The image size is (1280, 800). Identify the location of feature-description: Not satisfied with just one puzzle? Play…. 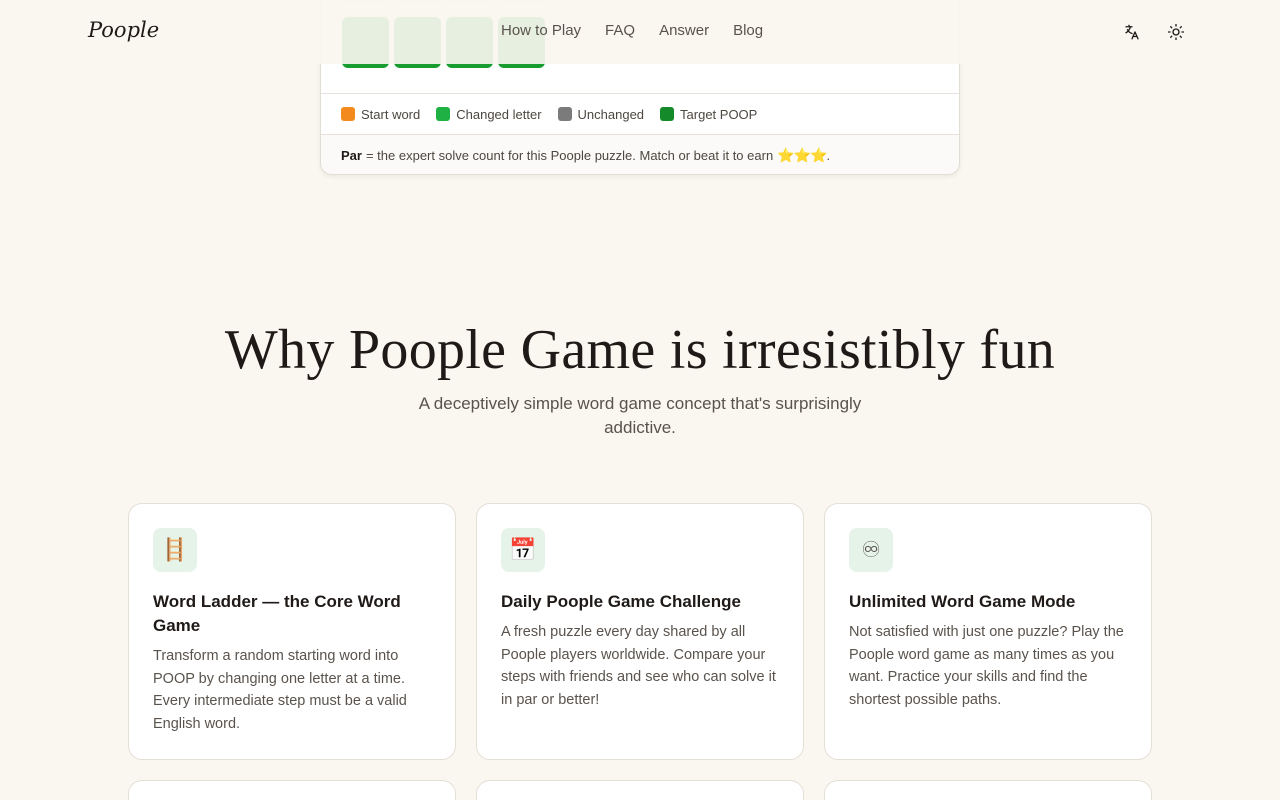
(986, 666).